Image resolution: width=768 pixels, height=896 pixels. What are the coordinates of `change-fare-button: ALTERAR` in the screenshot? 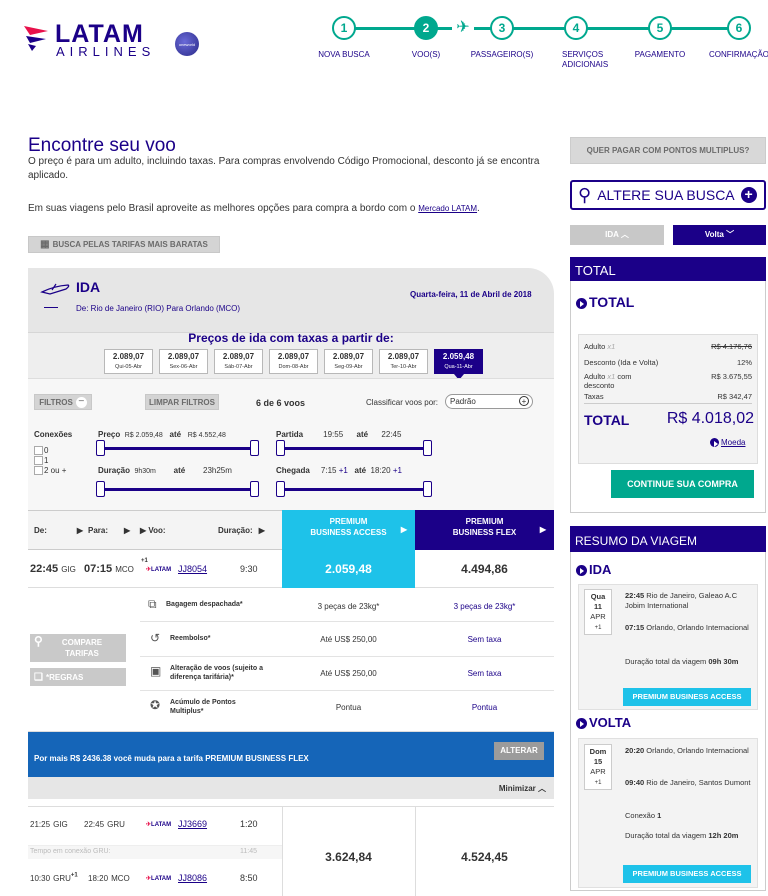 It's located at (519, 751).